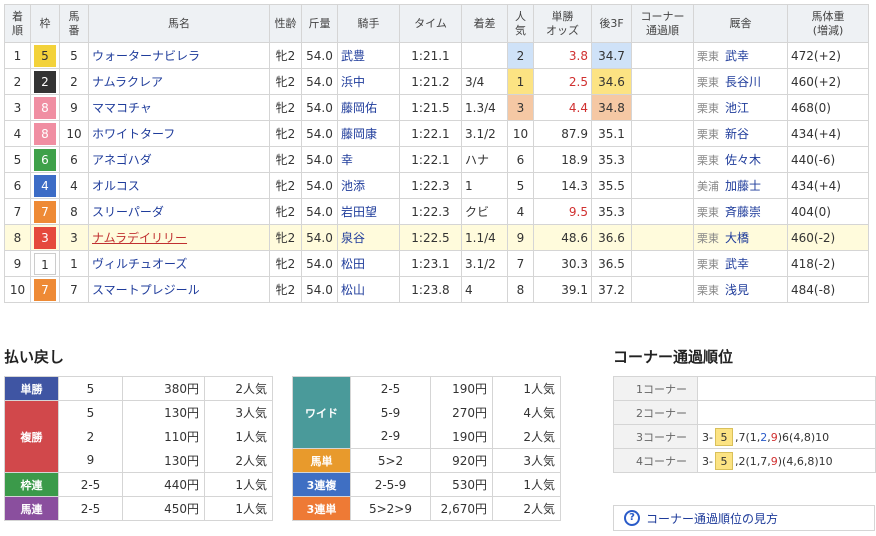 The height and width of the screenshot is (536, 876). What do you see at coordinates (662, 289) in the screenshot?
I see `corner-order-cell` at bounding box center [662, 289].